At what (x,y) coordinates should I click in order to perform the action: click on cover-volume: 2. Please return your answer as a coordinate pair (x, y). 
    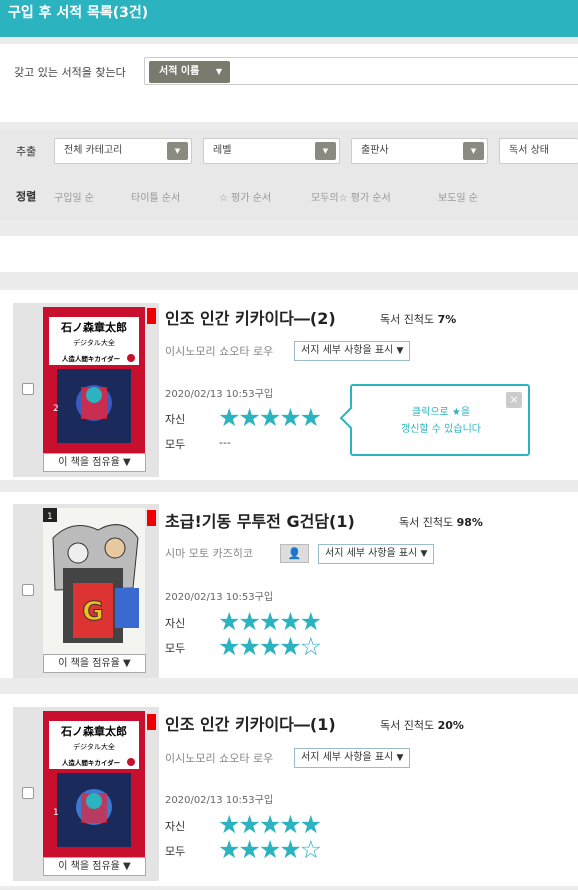
    Looking at the image, I should click on (56, 409).